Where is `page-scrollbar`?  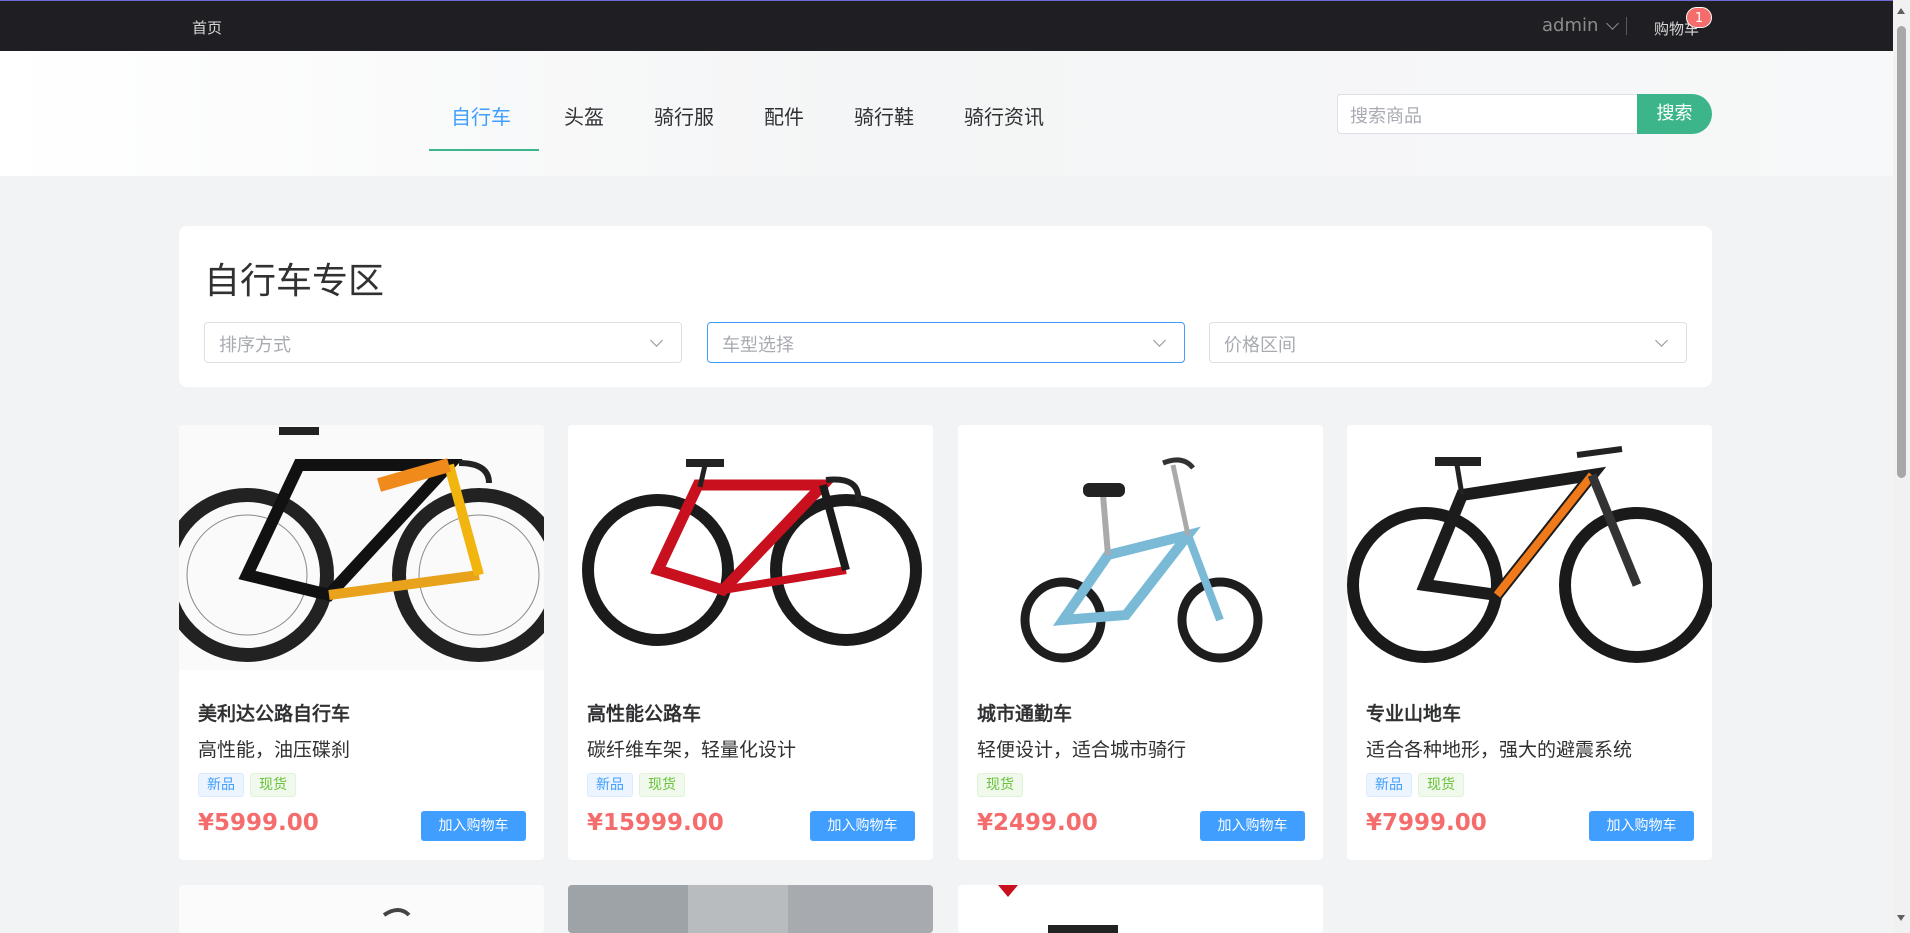 page-scrollbar is located at coordinates (1901, 466).